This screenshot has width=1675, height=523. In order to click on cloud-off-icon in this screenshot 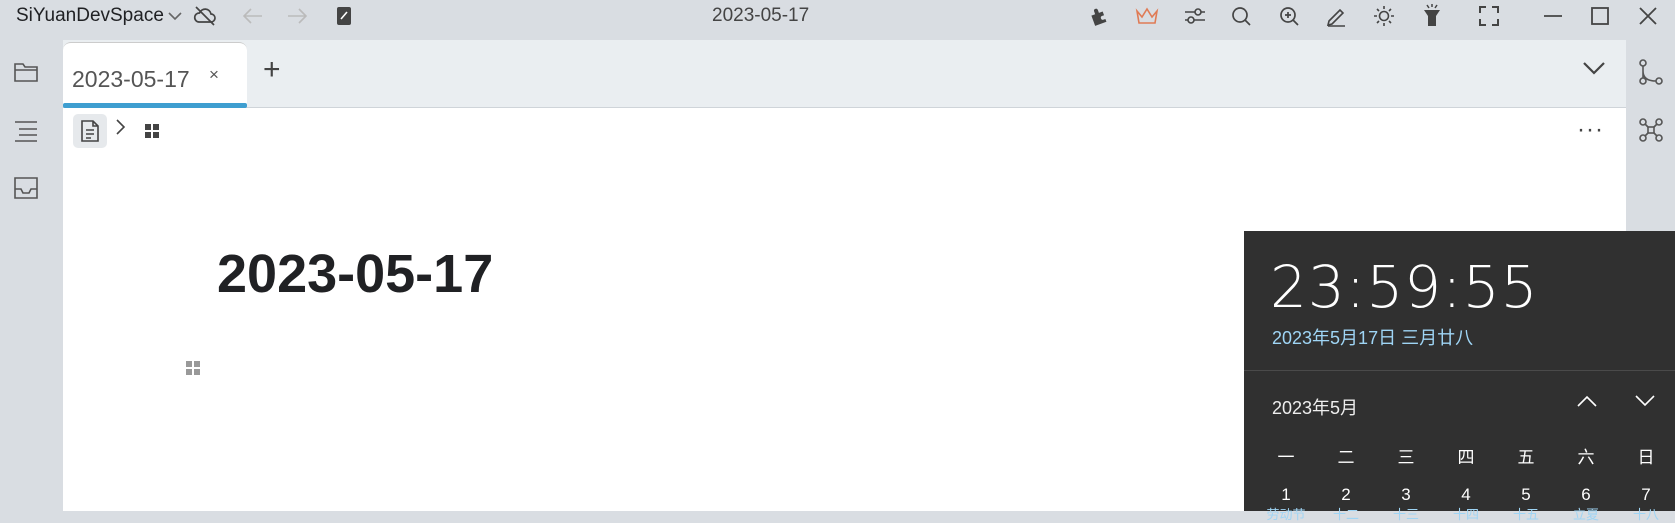, I will do `click(205, 16)`.